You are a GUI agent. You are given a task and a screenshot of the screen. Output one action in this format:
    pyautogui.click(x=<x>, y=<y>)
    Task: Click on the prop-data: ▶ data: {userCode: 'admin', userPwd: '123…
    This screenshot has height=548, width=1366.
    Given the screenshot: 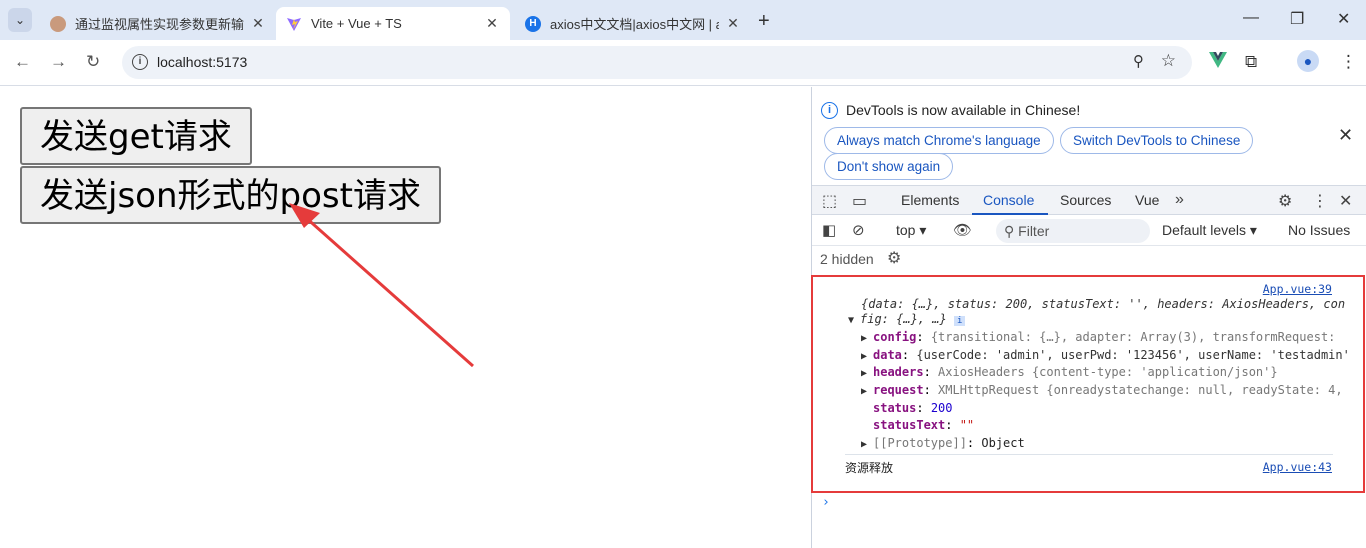 What is the action you would take?
    pyautogui.click(x=1105, y=355)
    